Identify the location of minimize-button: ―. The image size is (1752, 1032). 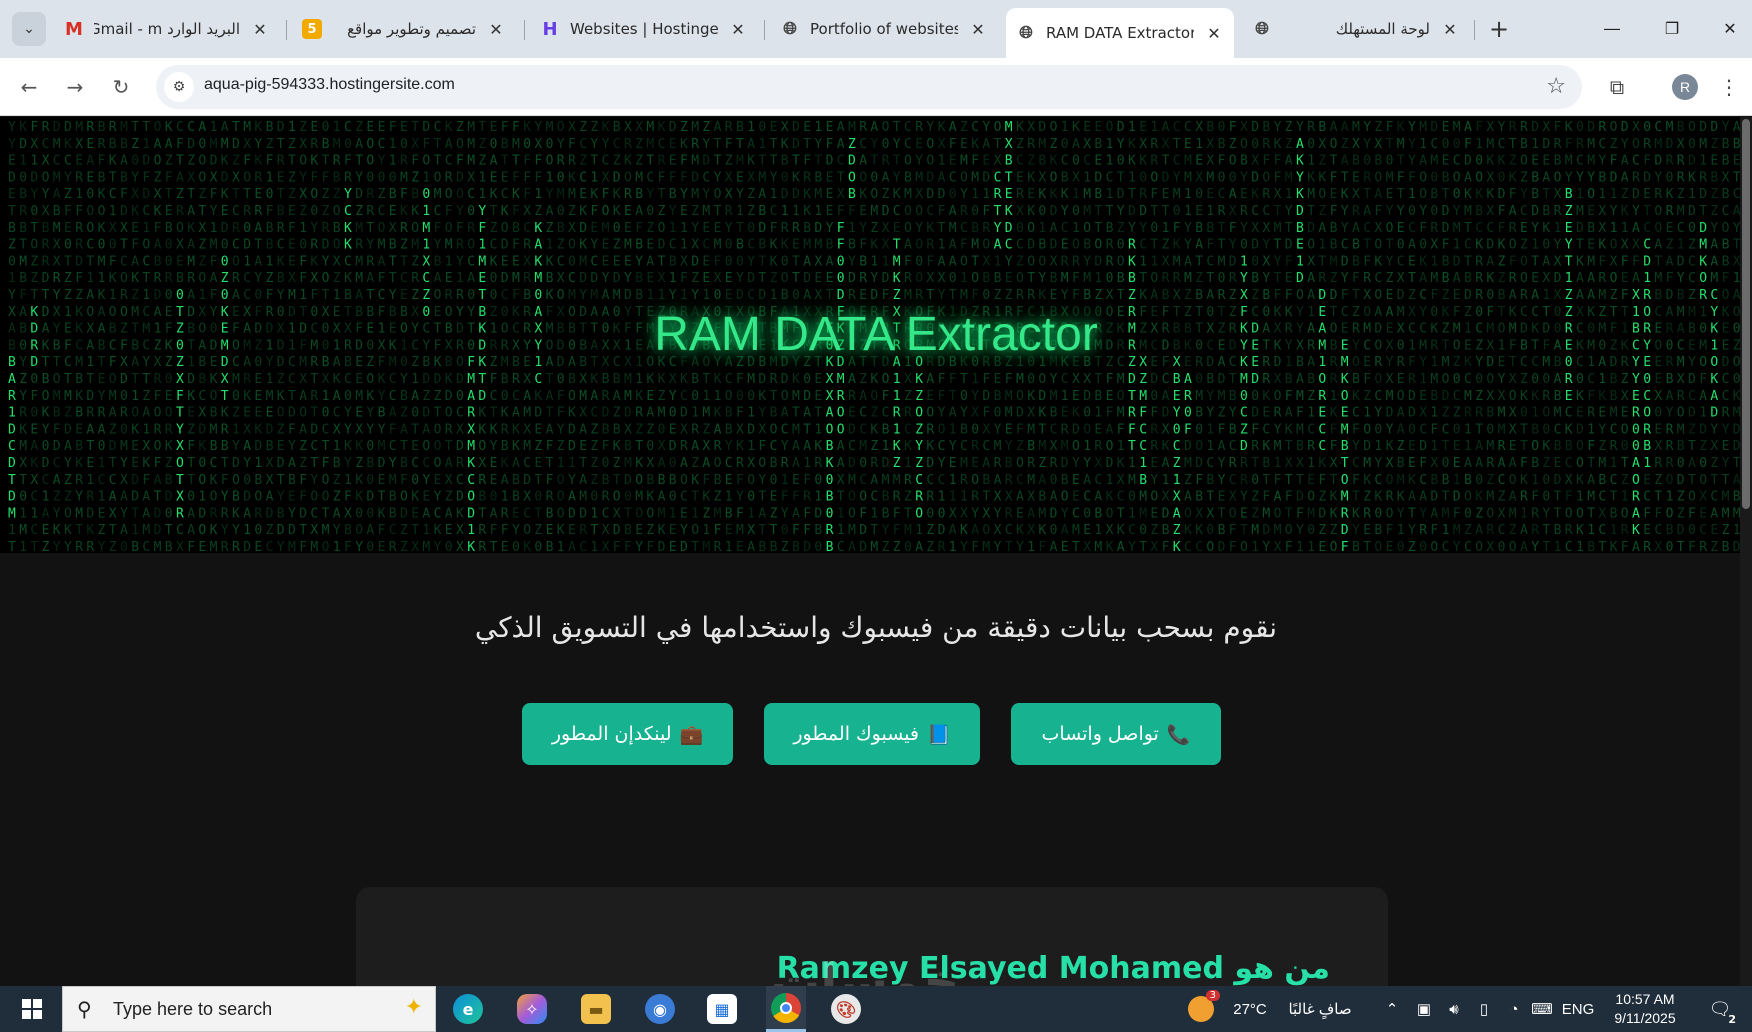
(1612, 28).